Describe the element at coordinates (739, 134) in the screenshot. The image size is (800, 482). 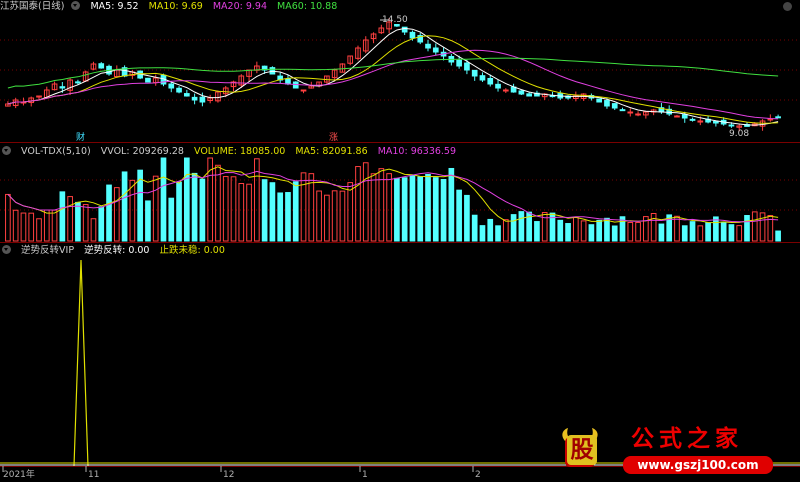
I see `low-price-label: 9.08` at that location.